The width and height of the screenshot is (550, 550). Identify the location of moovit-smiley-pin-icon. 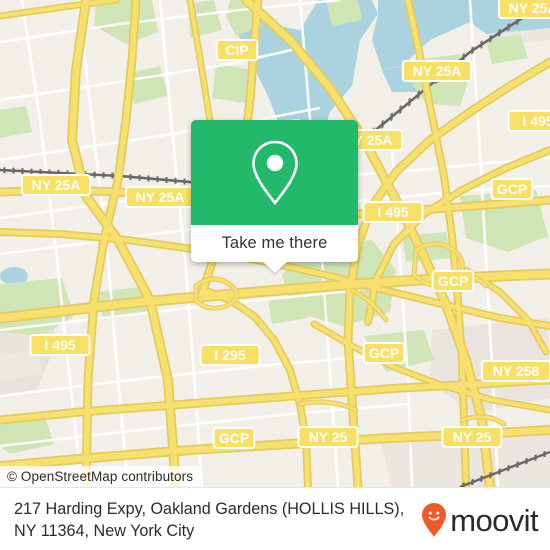
(434, 519).